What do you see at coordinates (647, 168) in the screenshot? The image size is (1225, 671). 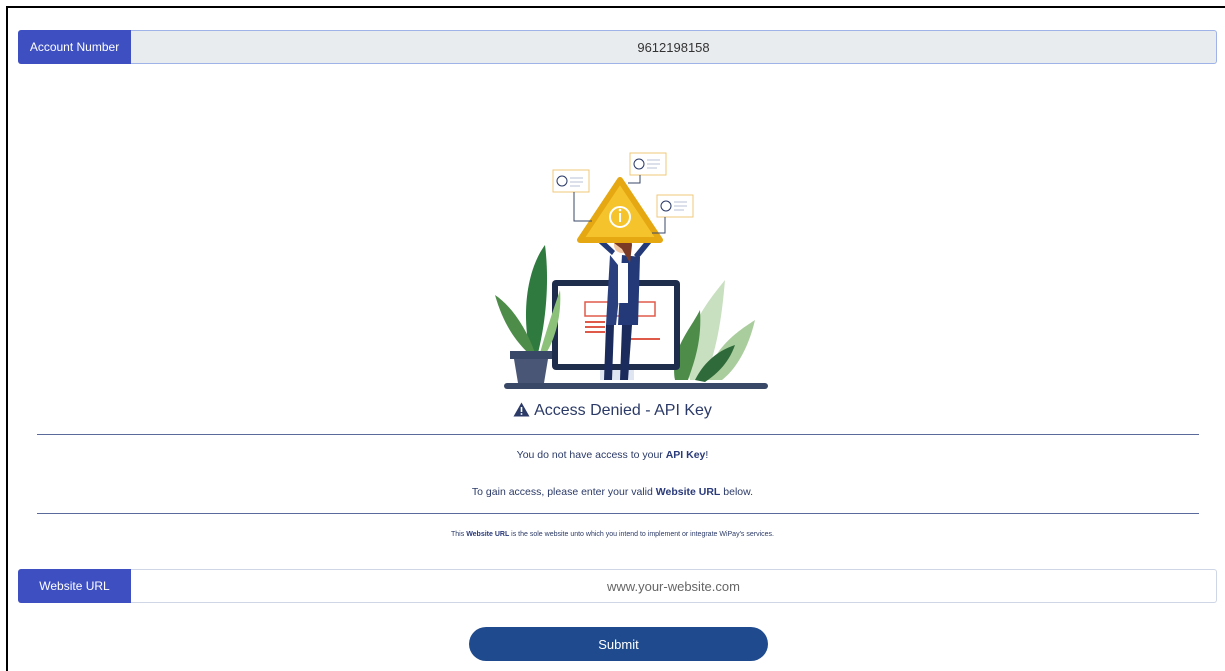 I see `info-card-top` at bounding box center [647, 168].